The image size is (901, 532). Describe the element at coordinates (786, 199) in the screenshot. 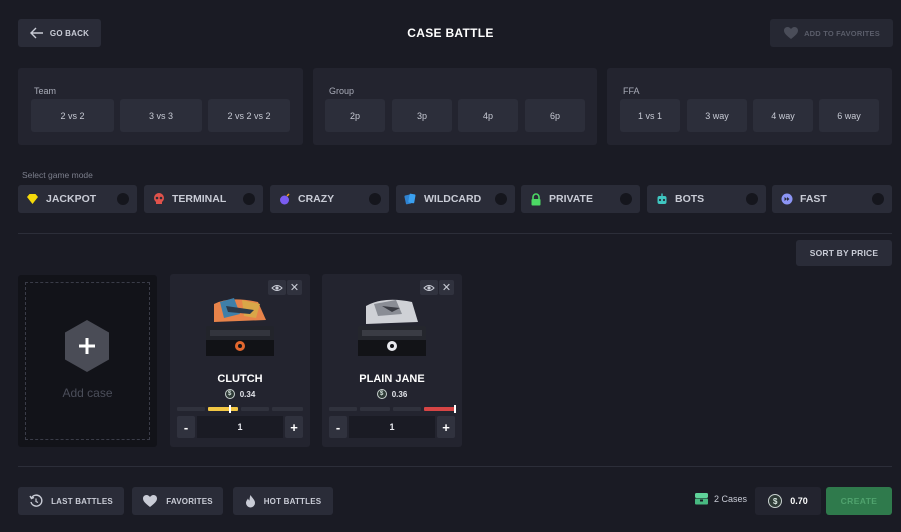

I see `fast-forward-icon` at that location.